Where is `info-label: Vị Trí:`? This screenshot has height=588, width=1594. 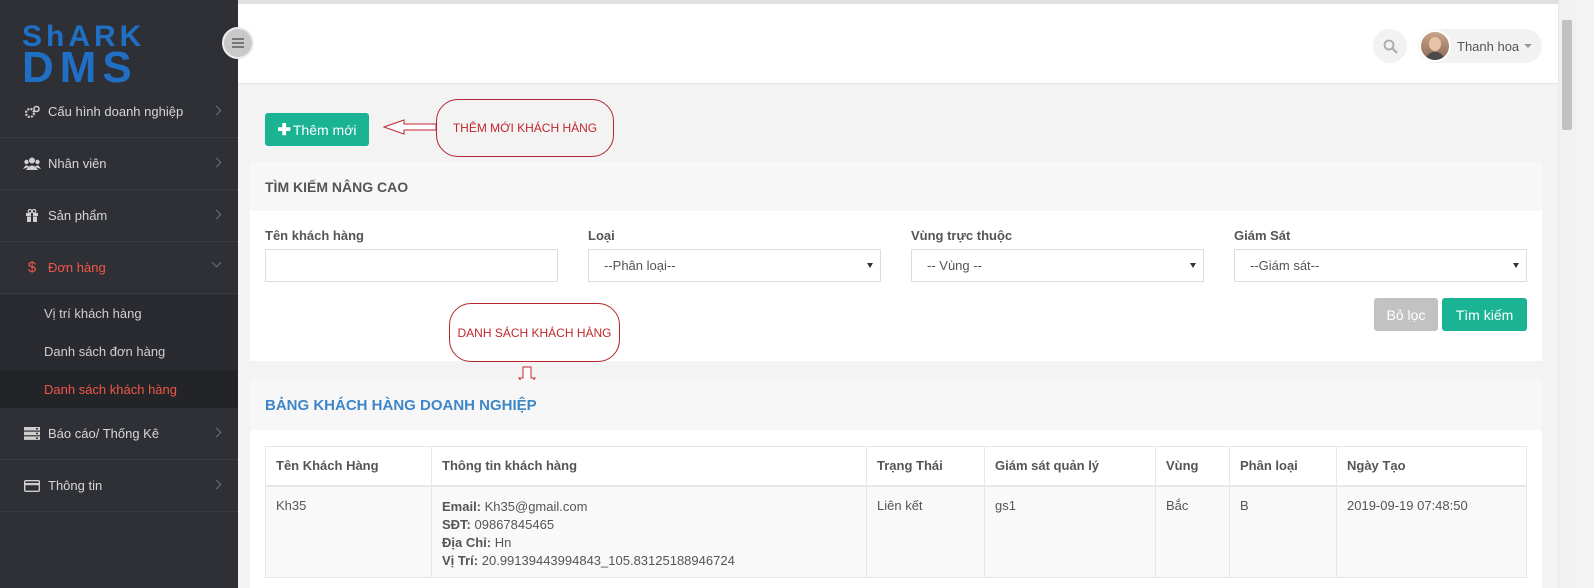 info-label: Vị Trí: is located at coordinates (460, 560).